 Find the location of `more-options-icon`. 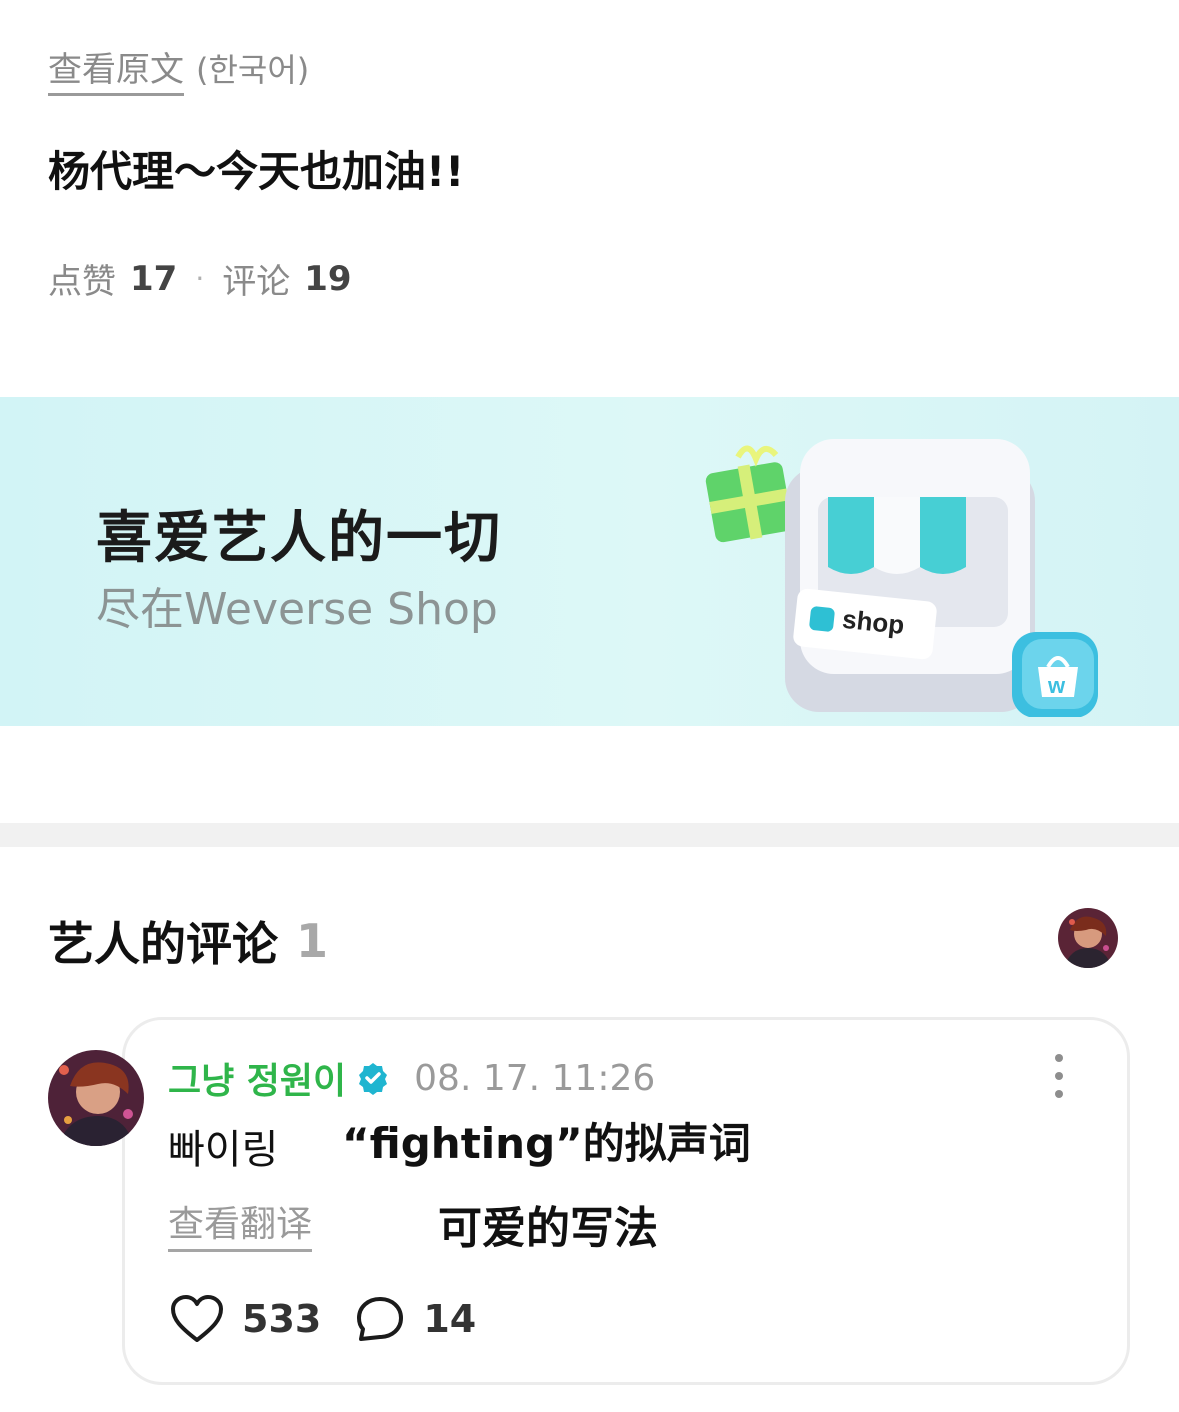

more-options-icon is located at coordinates (1059, 1076).